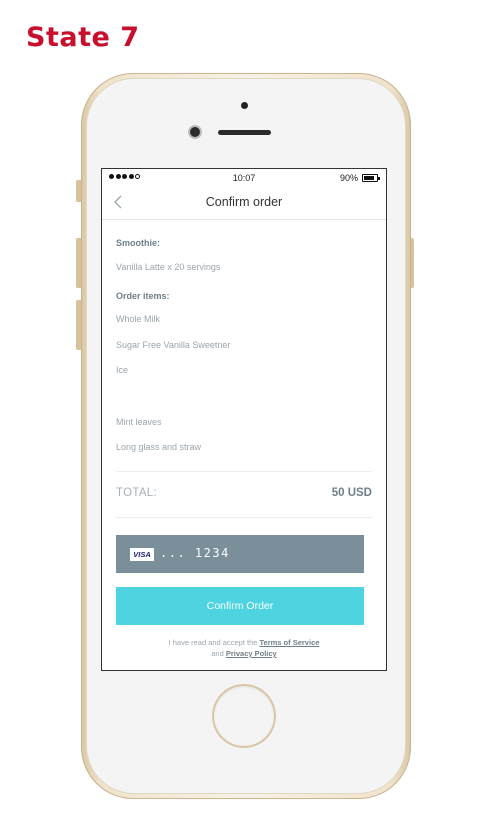 The width and height of the screenshot is (500, 821). I want to click on status-bar: 10:07 90%, so click(244, 178).